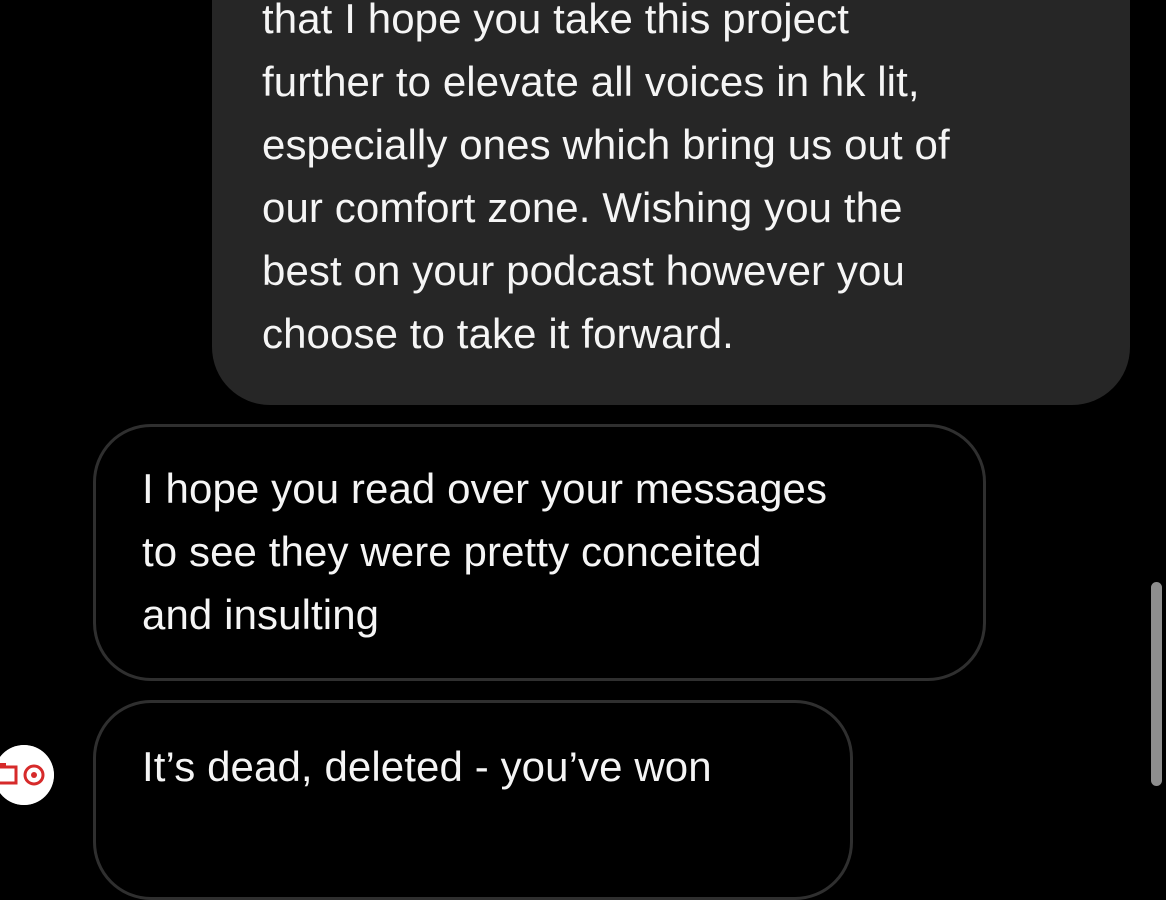 Image resolution: width=1166 pixels, height=900 pixels. I want to click on avatar-logo-icon, so click(27, 775).